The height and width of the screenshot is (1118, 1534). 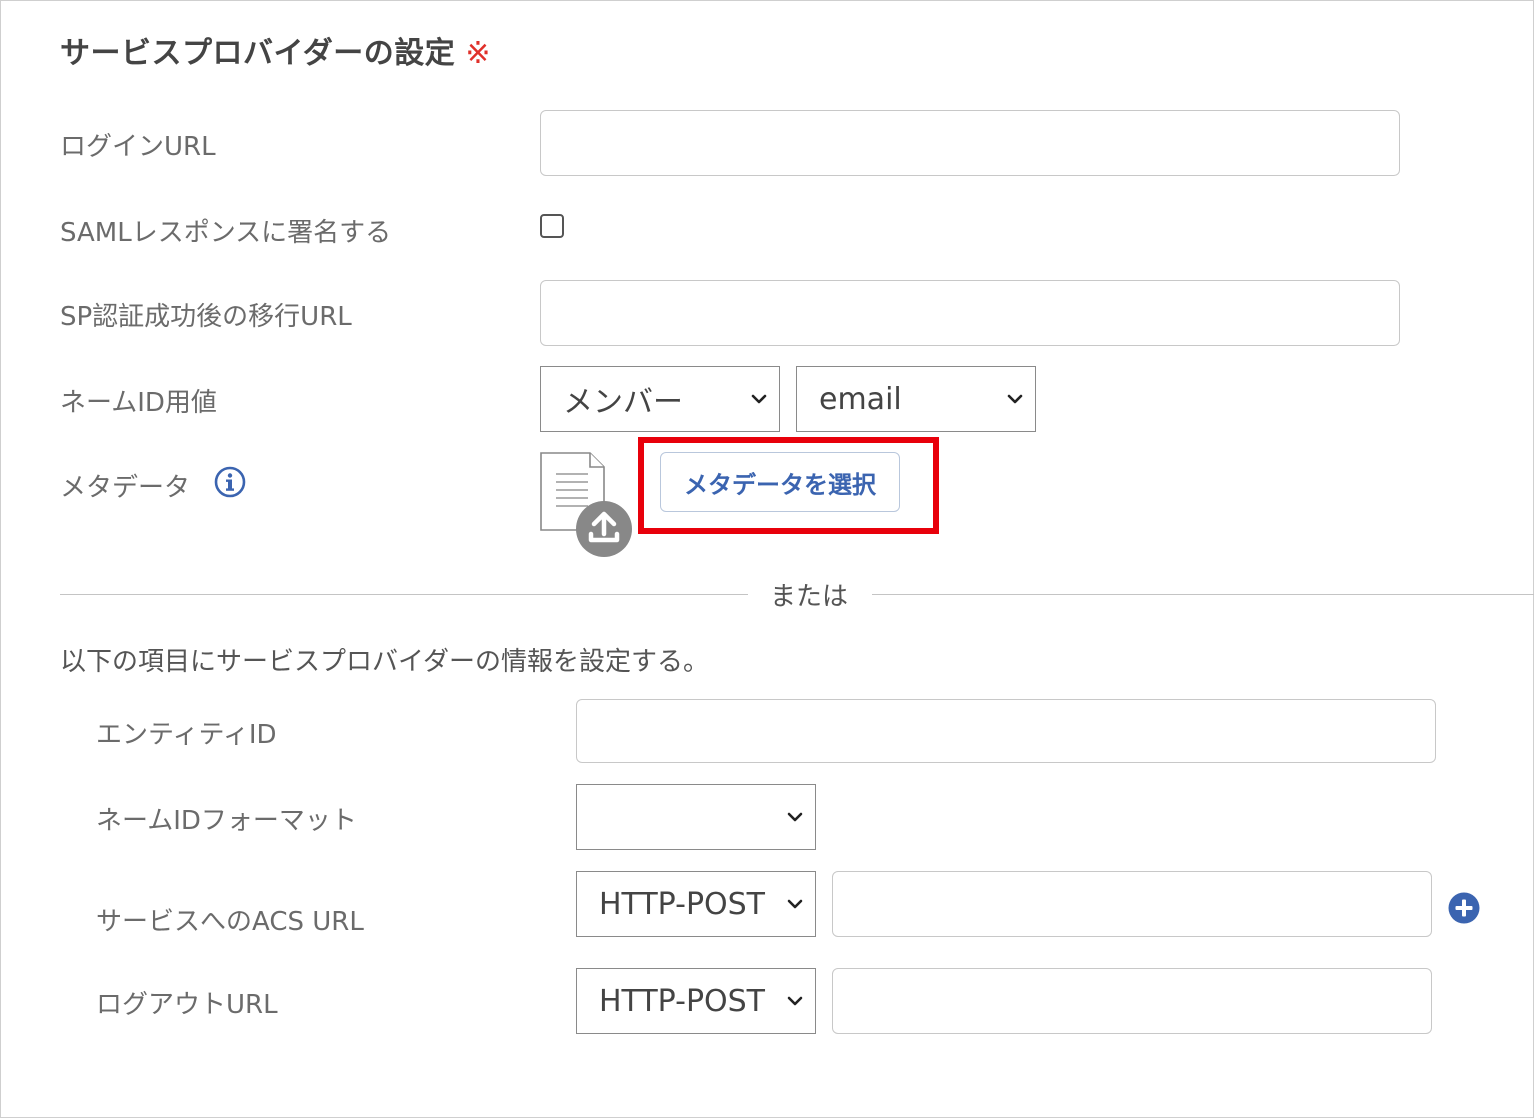 I want to click on plus-circle-icon, so click(x=1464, y=908).